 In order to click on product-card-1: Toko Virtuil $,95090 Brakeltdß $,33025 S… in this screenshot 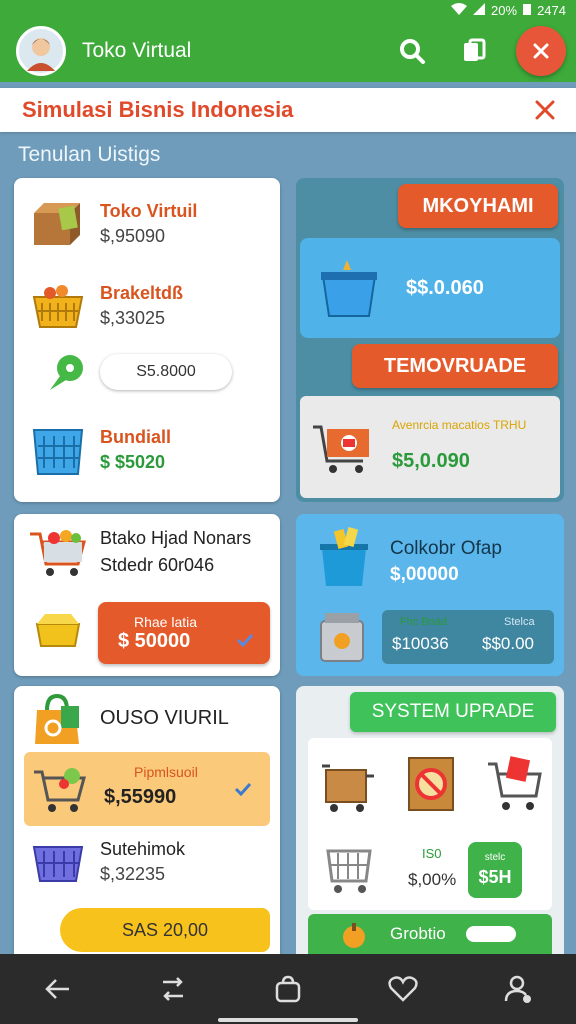, I will do `click(147, 340)`.